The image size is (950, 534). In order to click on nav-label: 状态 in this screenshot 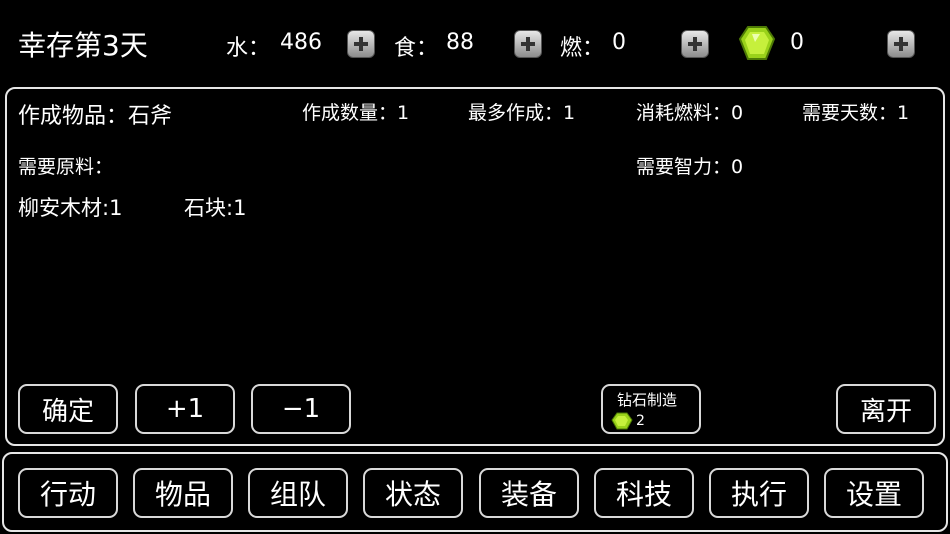, I will do `click(412, 494)`.